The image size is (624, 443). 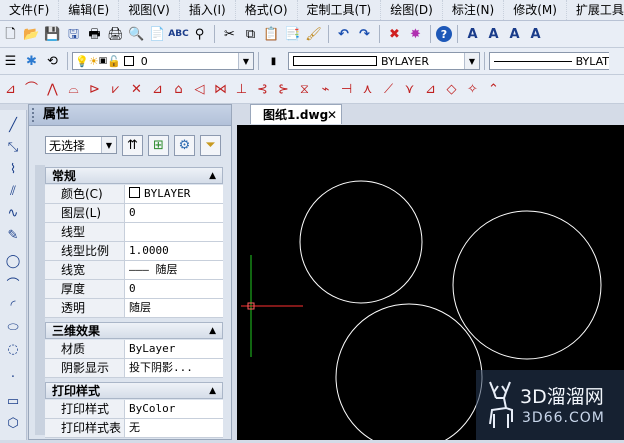 I want to click on dim-text-edit-icon: ⟋, so click(x=388, y=89).